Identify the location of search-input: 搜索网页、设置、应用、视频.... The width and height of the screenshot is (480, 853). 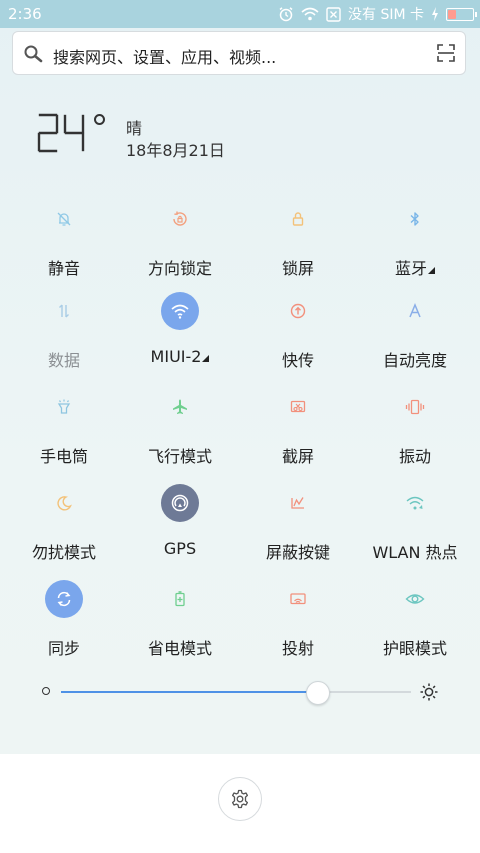
(164, 56).